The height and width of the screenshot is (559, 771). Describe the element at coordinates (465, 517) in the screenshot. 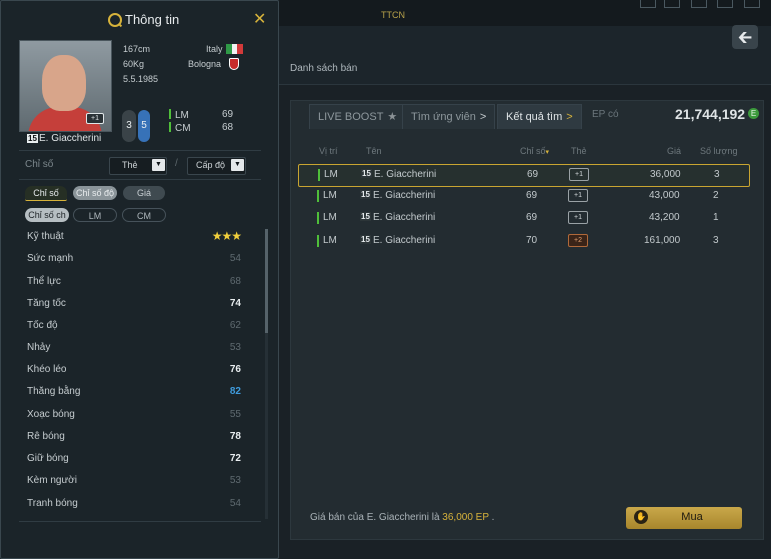

I see `sale-price-value: 36,000 EP` at that location.